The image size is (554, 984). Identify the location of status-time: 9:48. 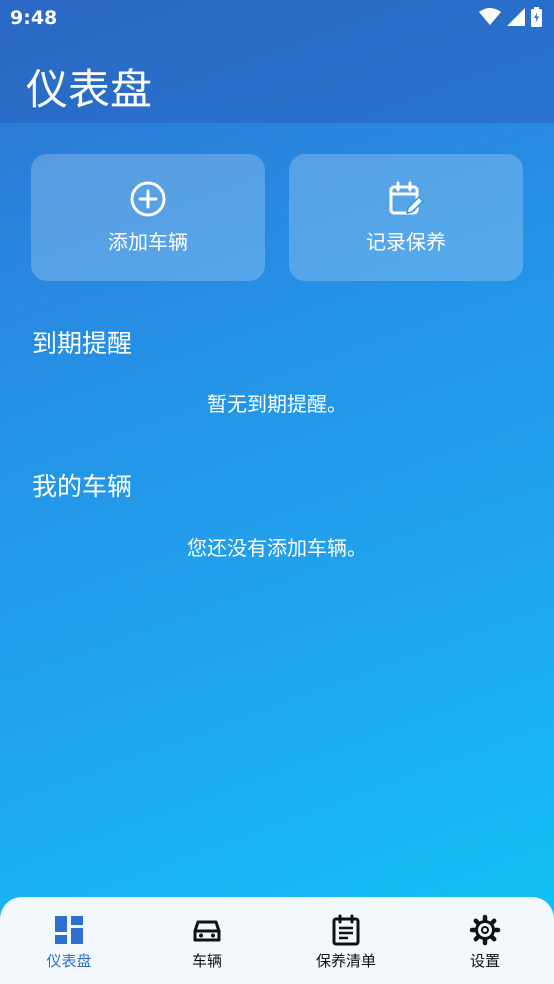
(34, 18).